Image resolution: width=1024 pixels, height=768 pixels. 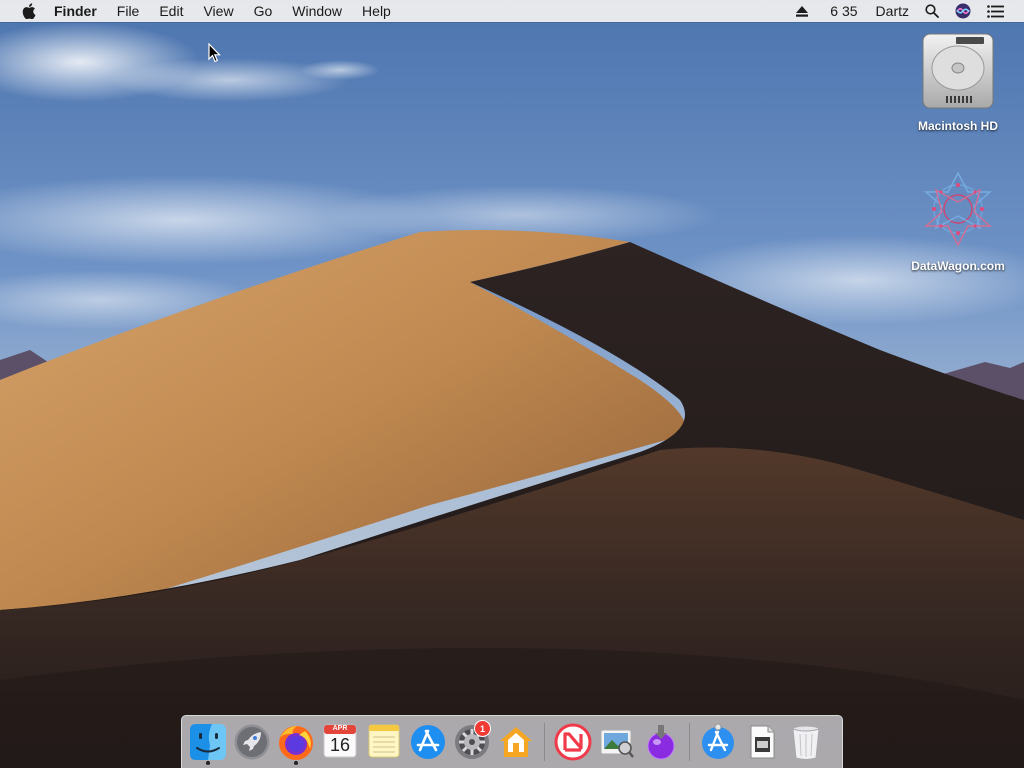 I want to click on dock-document, so click(x=762, y=742).